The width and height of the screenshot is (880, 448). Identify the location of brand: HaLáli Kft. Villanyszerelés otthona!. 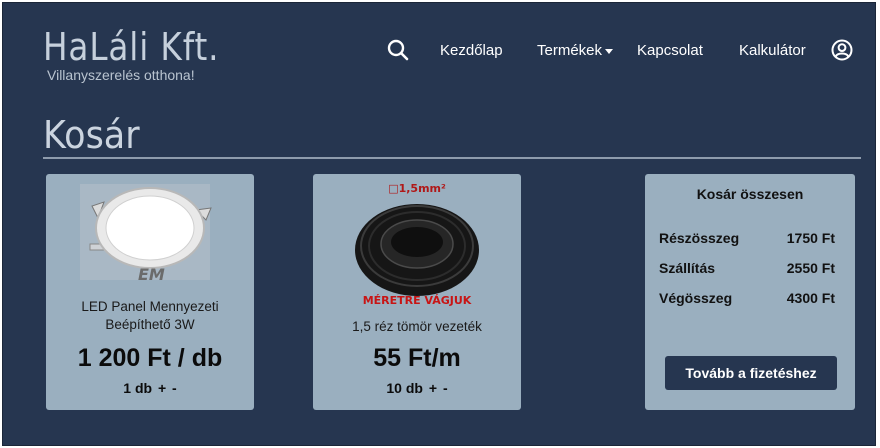
(145, 54).